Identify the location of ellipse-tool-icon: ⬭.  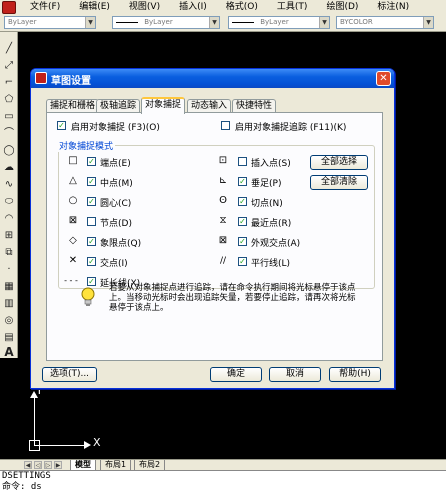
(9, 201).